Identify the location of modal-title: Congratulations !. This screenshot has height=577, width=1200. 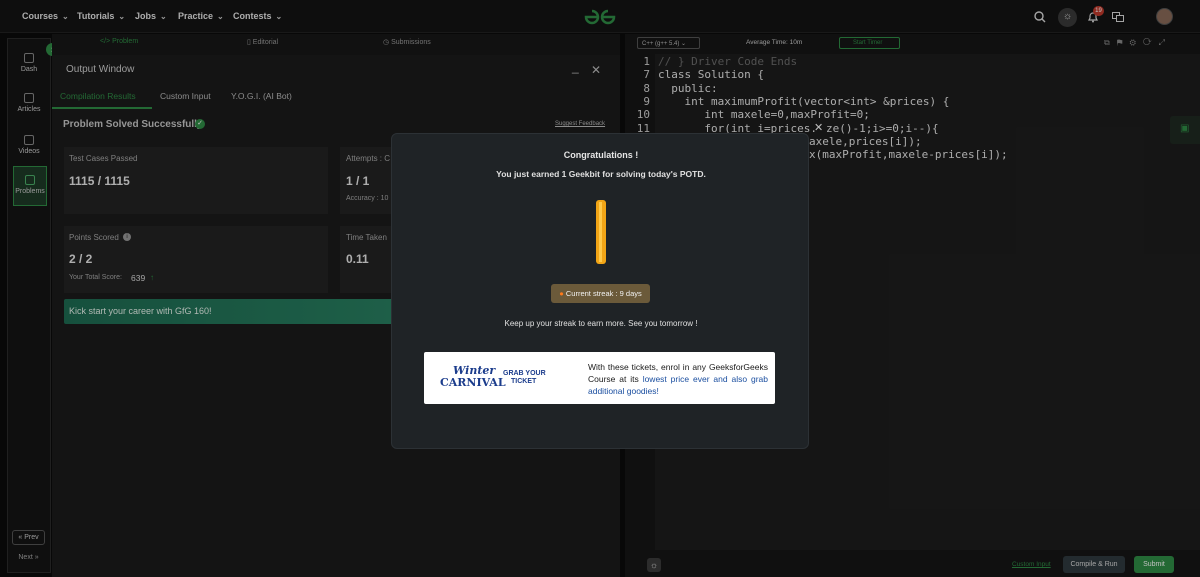
(601, 155).